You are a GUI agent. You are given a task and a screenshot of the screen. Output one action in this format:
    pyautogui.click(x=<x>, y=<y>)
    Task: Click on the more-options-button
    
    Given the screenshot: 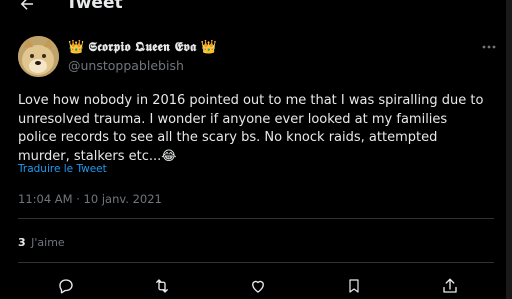 What is the action you would take?
    pyautogui.click(x=489, y=47)
    